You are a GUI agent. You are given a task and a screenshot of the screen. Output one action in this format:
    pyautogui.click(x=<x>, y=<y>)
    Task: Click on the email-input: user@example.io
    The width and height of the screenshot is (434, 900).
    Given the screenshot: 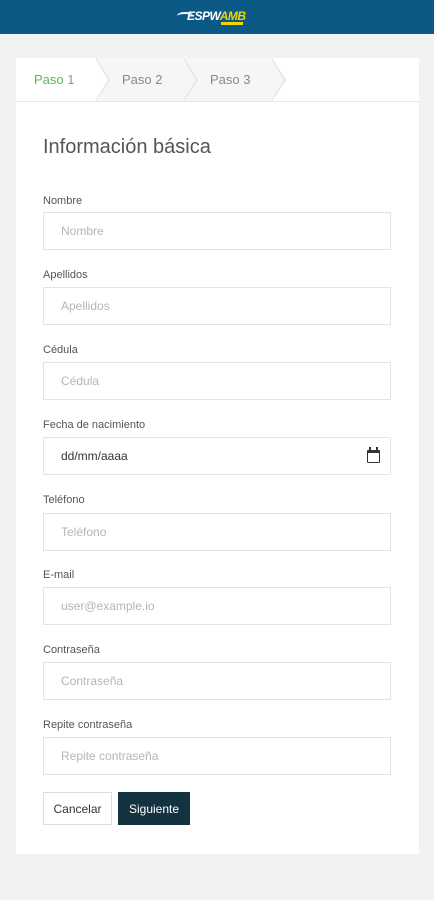 What is the action you would take?
    pyautogui.click(x=217, y=606)
    